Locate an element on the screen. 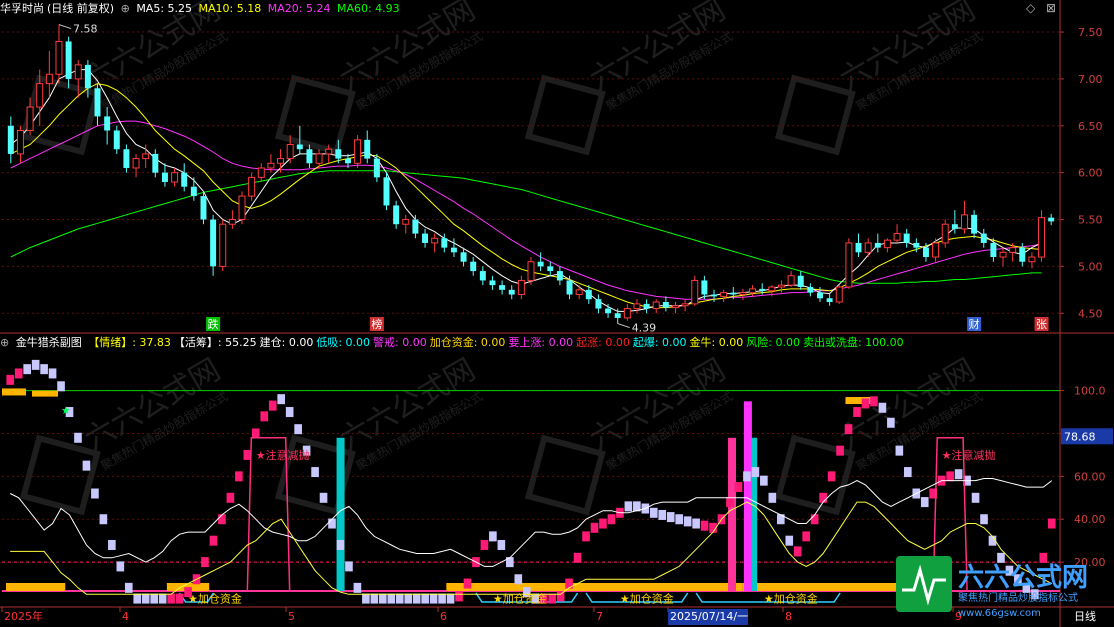 The width and height of the screenshot is (1114, 627). signal-star: ★ is located at coordinates (66, 410).